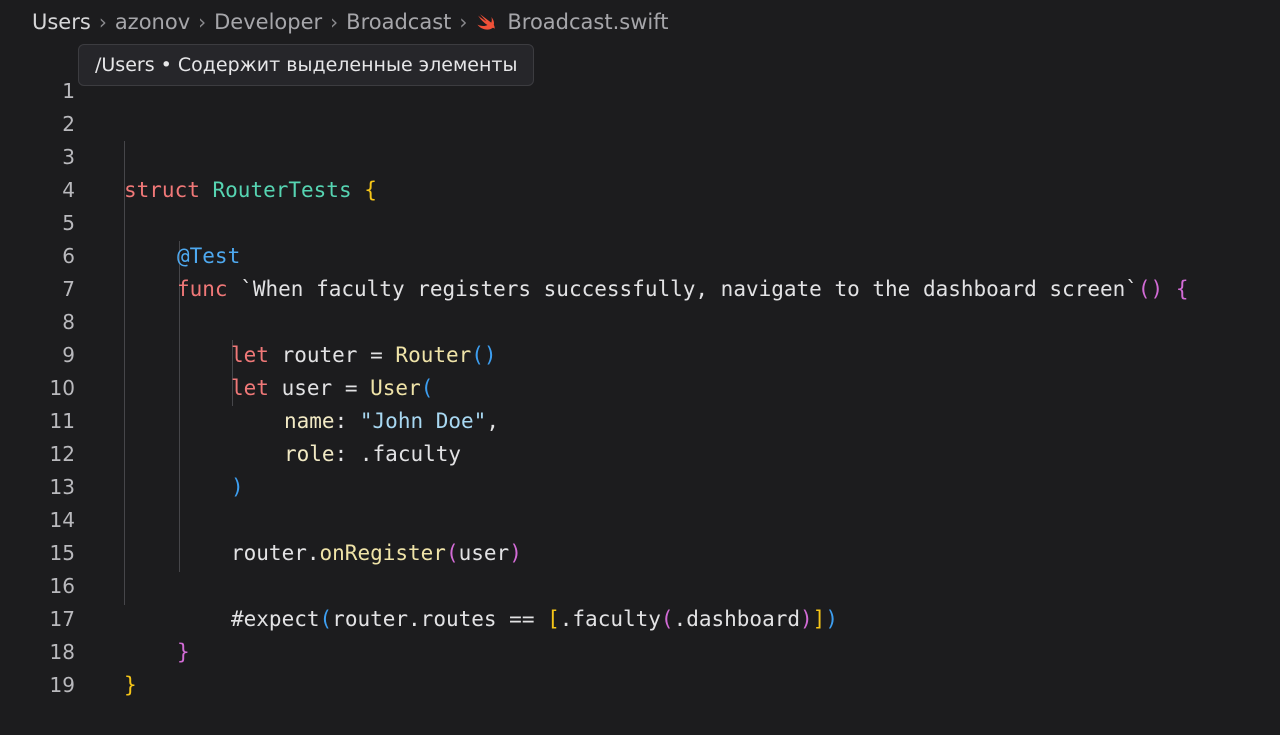 The height and width of the screenshot is (735, 1280). I want to click on code-line-8: 8 let router = Router(), so click(640, 320).